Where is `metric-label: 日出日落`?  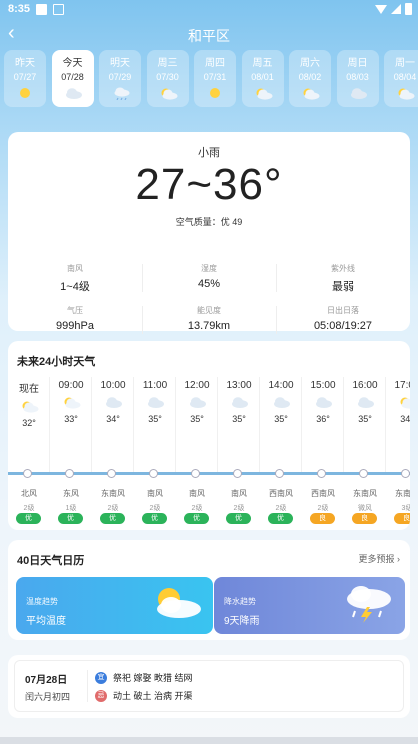 metric-label: 日出日落 is located at coordinates (343, 310).